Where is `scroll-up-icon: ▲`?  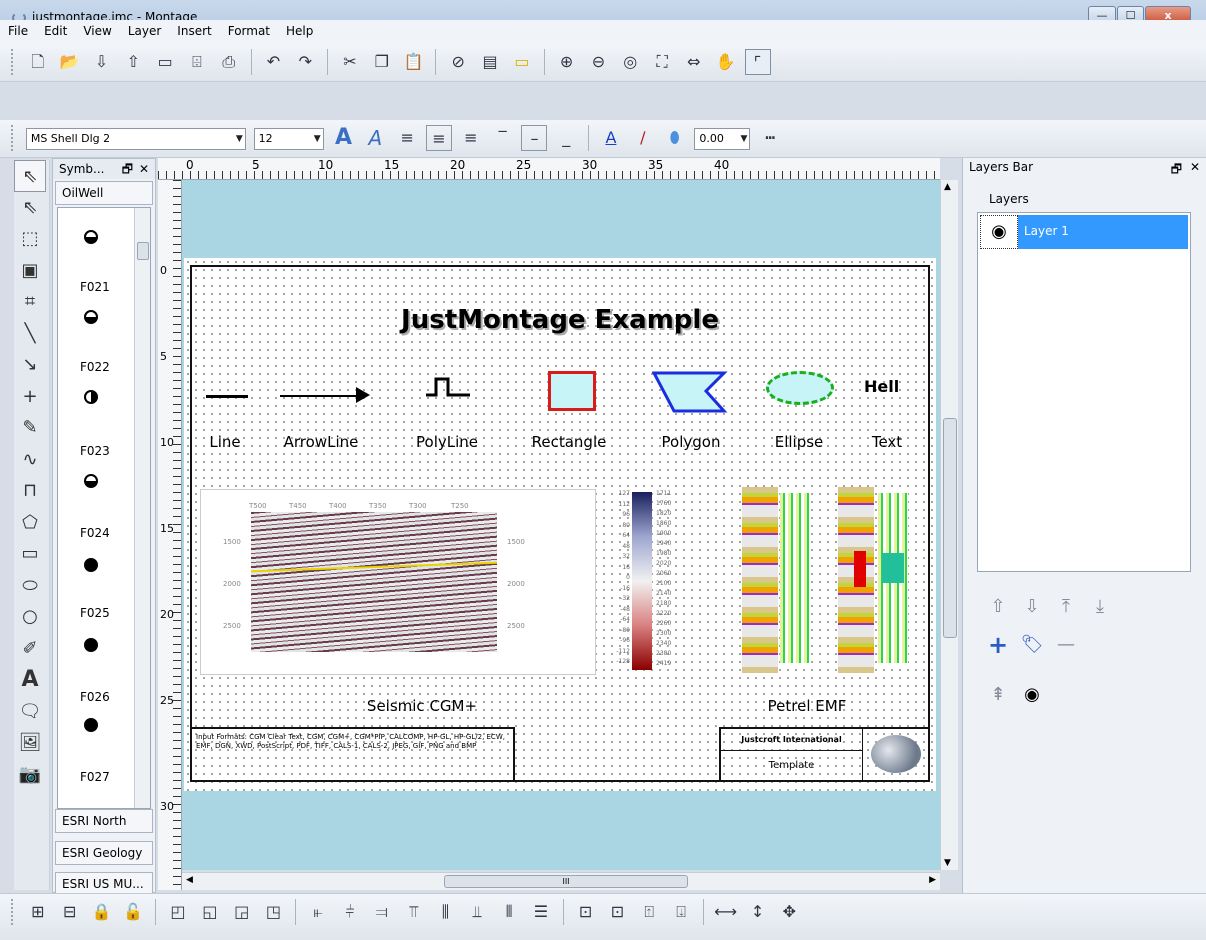
scroll-up-icon: ▲ is located at coordinates (947, 187).